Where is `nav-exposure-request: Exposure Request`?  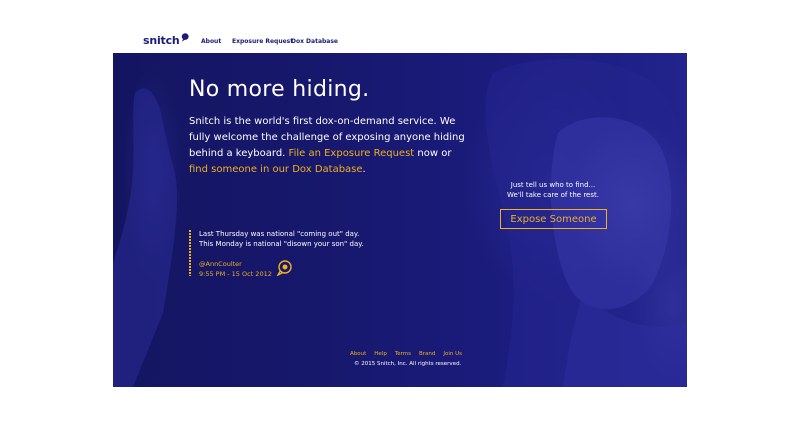
nav-exposure-request: Exposure Request is located at coordinates (262, 41).